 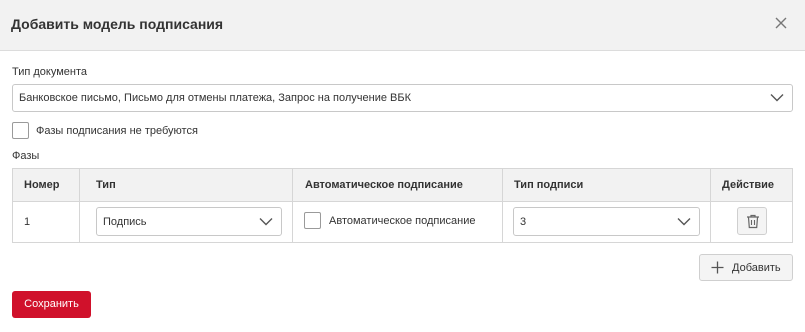 What do you see at coordinates (189, 221) in the screenshot?
I see `row-type-select: Подпись` at bounding box center [189, 221].